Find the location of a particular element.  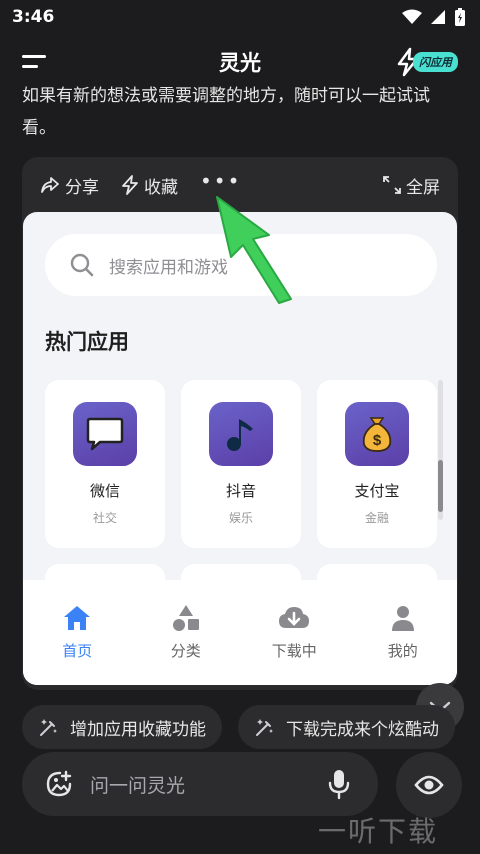

nav-label: 分类 is located at coordinates (185, 651).